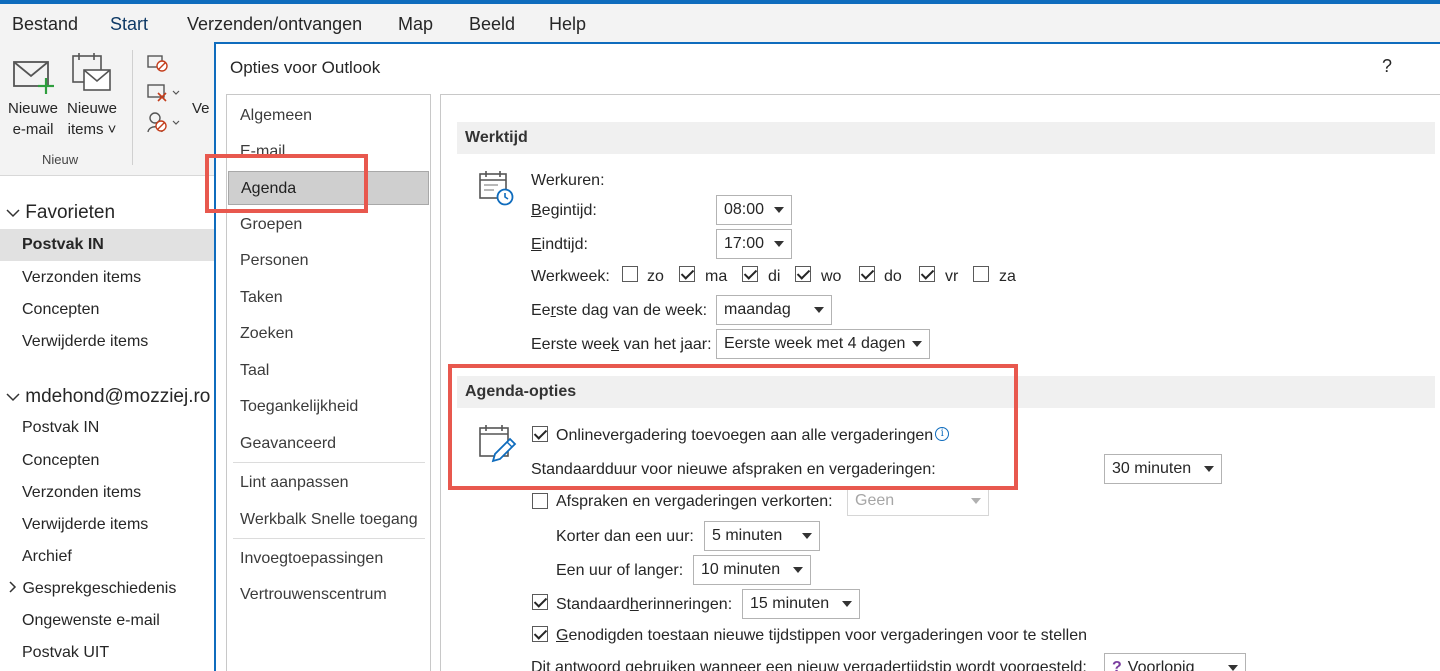 The height and width of the screenshot is (671, 1440). What do you see at coordinates (60, 310) in the screenshot?
I see `favorite-drafts: Concepten` at bounding box center [60, 310].